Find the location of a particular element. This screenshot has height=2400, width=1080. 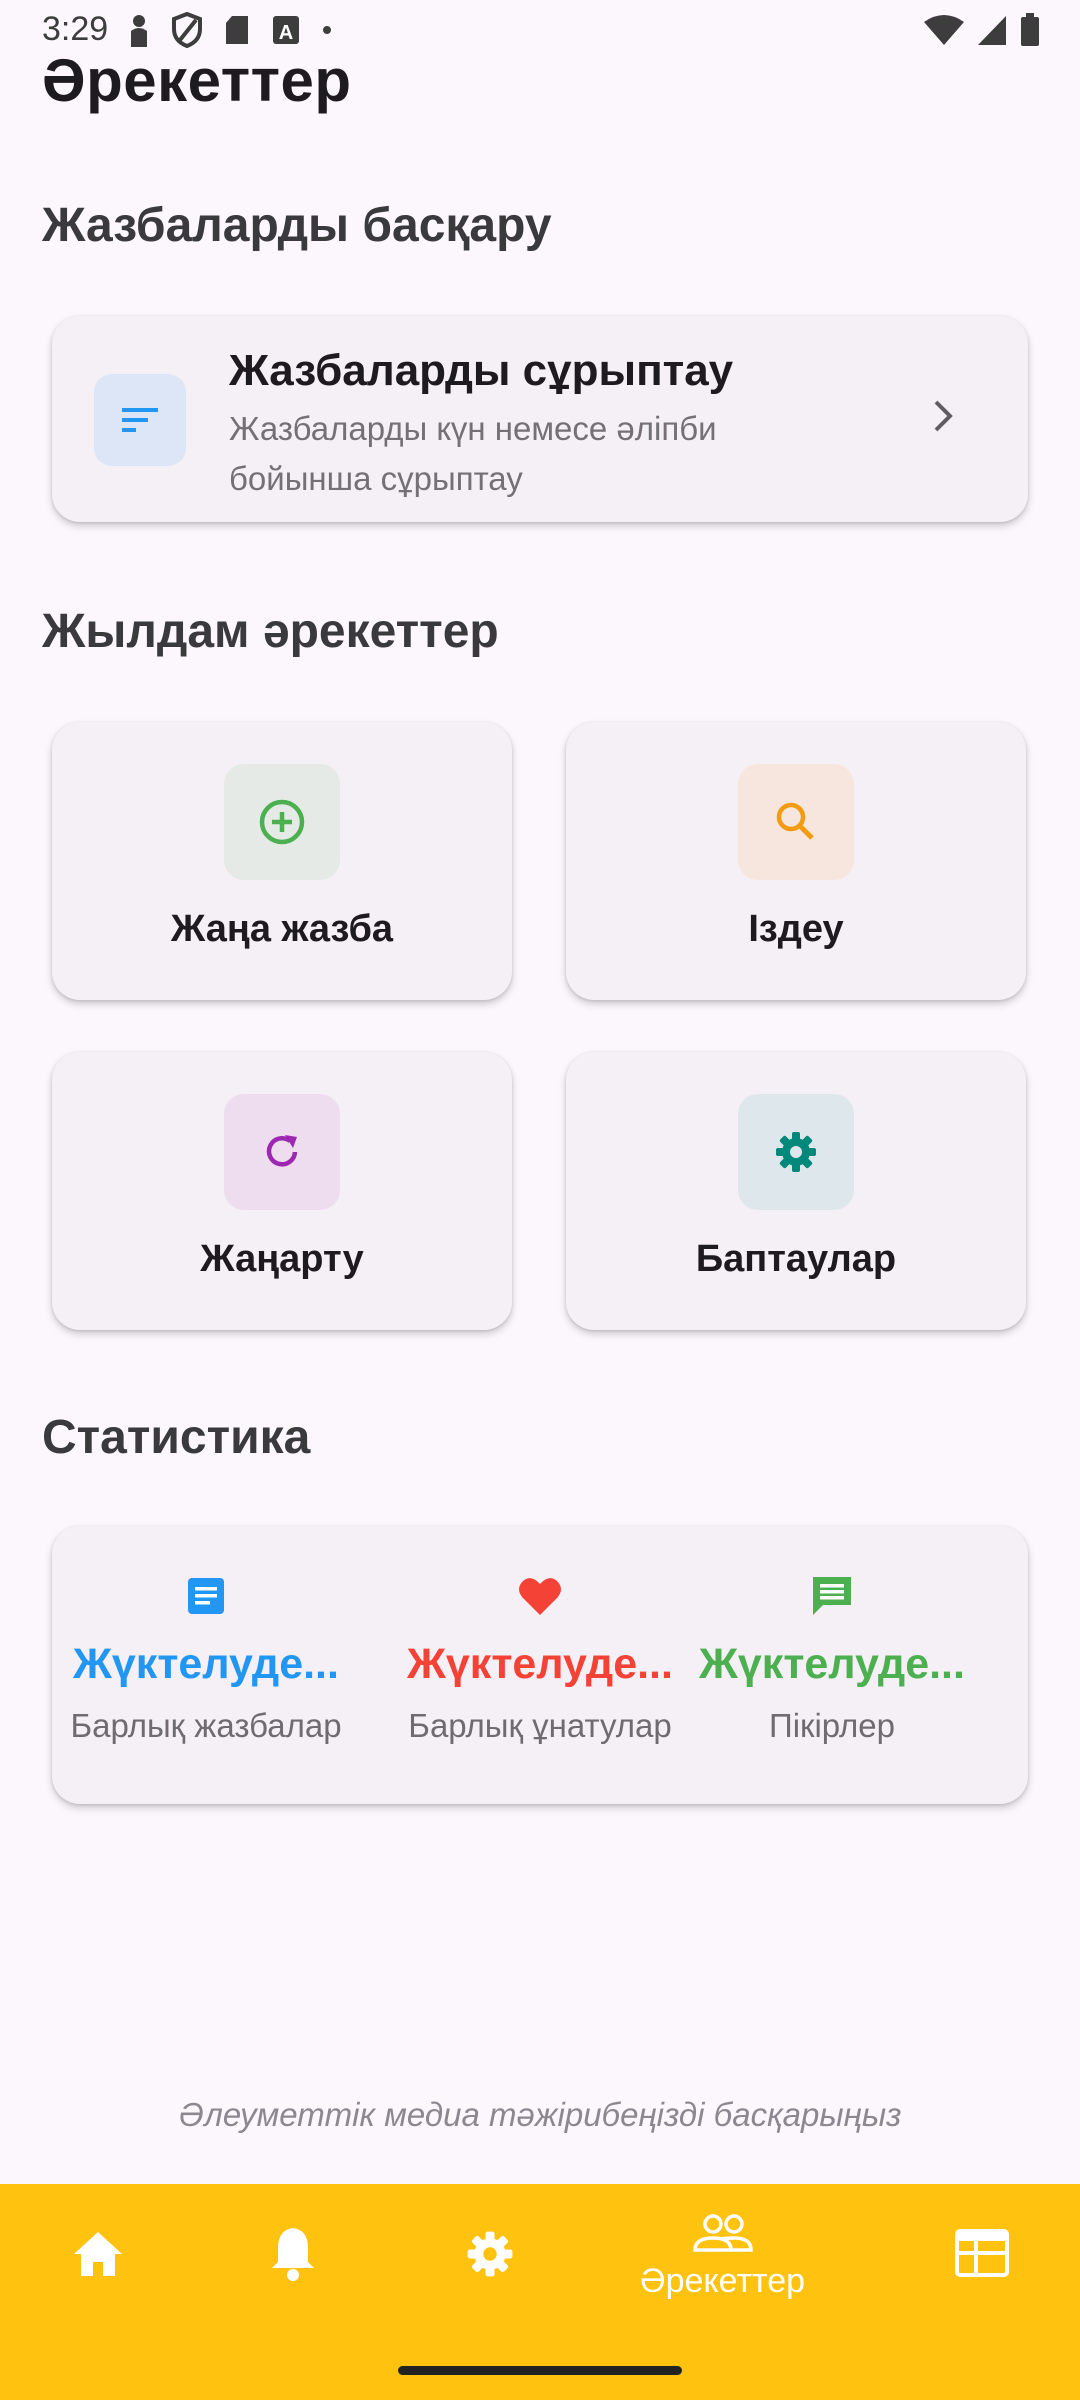

chevron-right-icon is located at coordinates (943, 416).